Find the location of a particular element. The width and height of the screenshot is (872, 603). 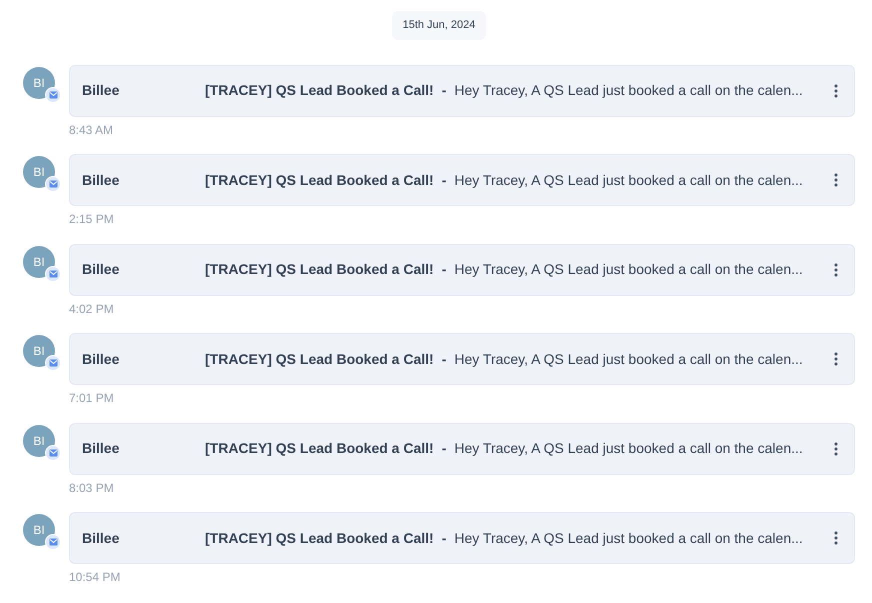

message-time: 7:01 PM is located at coordinates (91, 398).